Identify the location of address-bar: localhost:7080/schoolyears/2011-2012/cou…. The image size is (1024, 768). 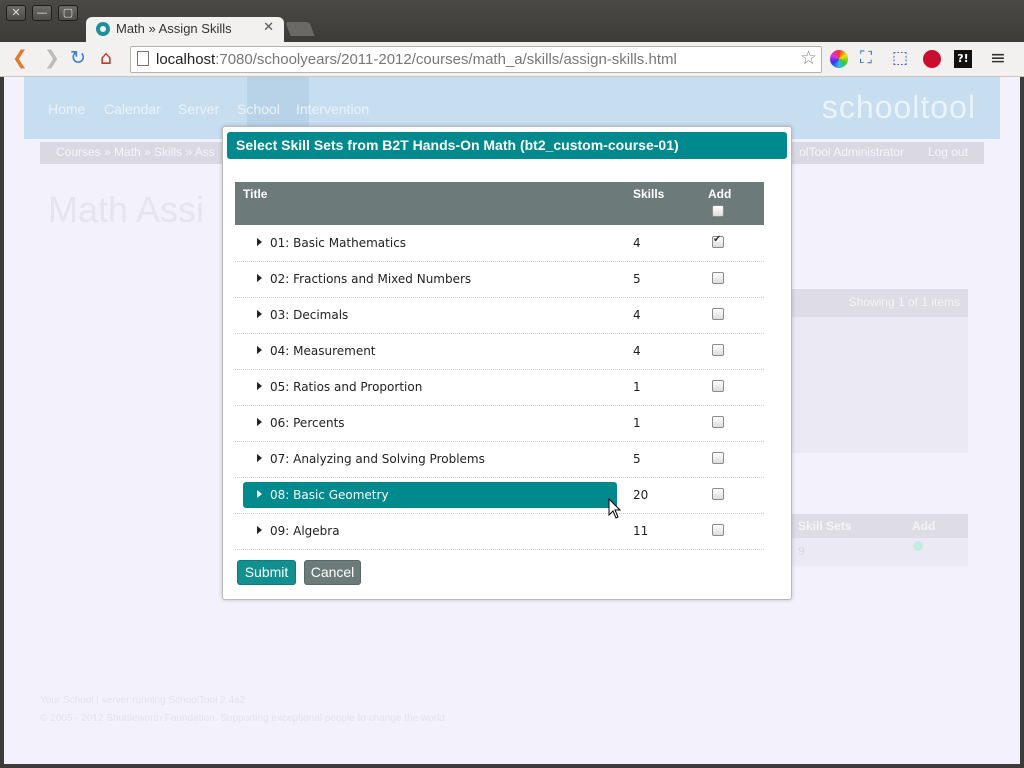
(476, 59).